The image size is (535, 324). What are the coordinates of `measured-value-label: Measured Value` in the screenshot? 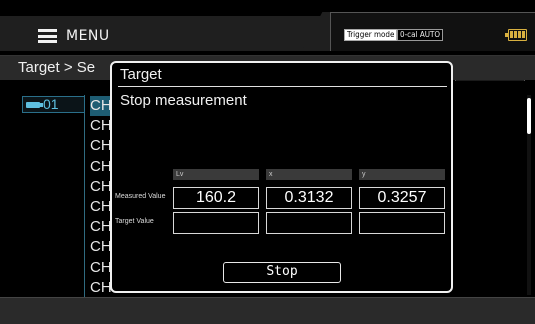 It's located at (140, 196).